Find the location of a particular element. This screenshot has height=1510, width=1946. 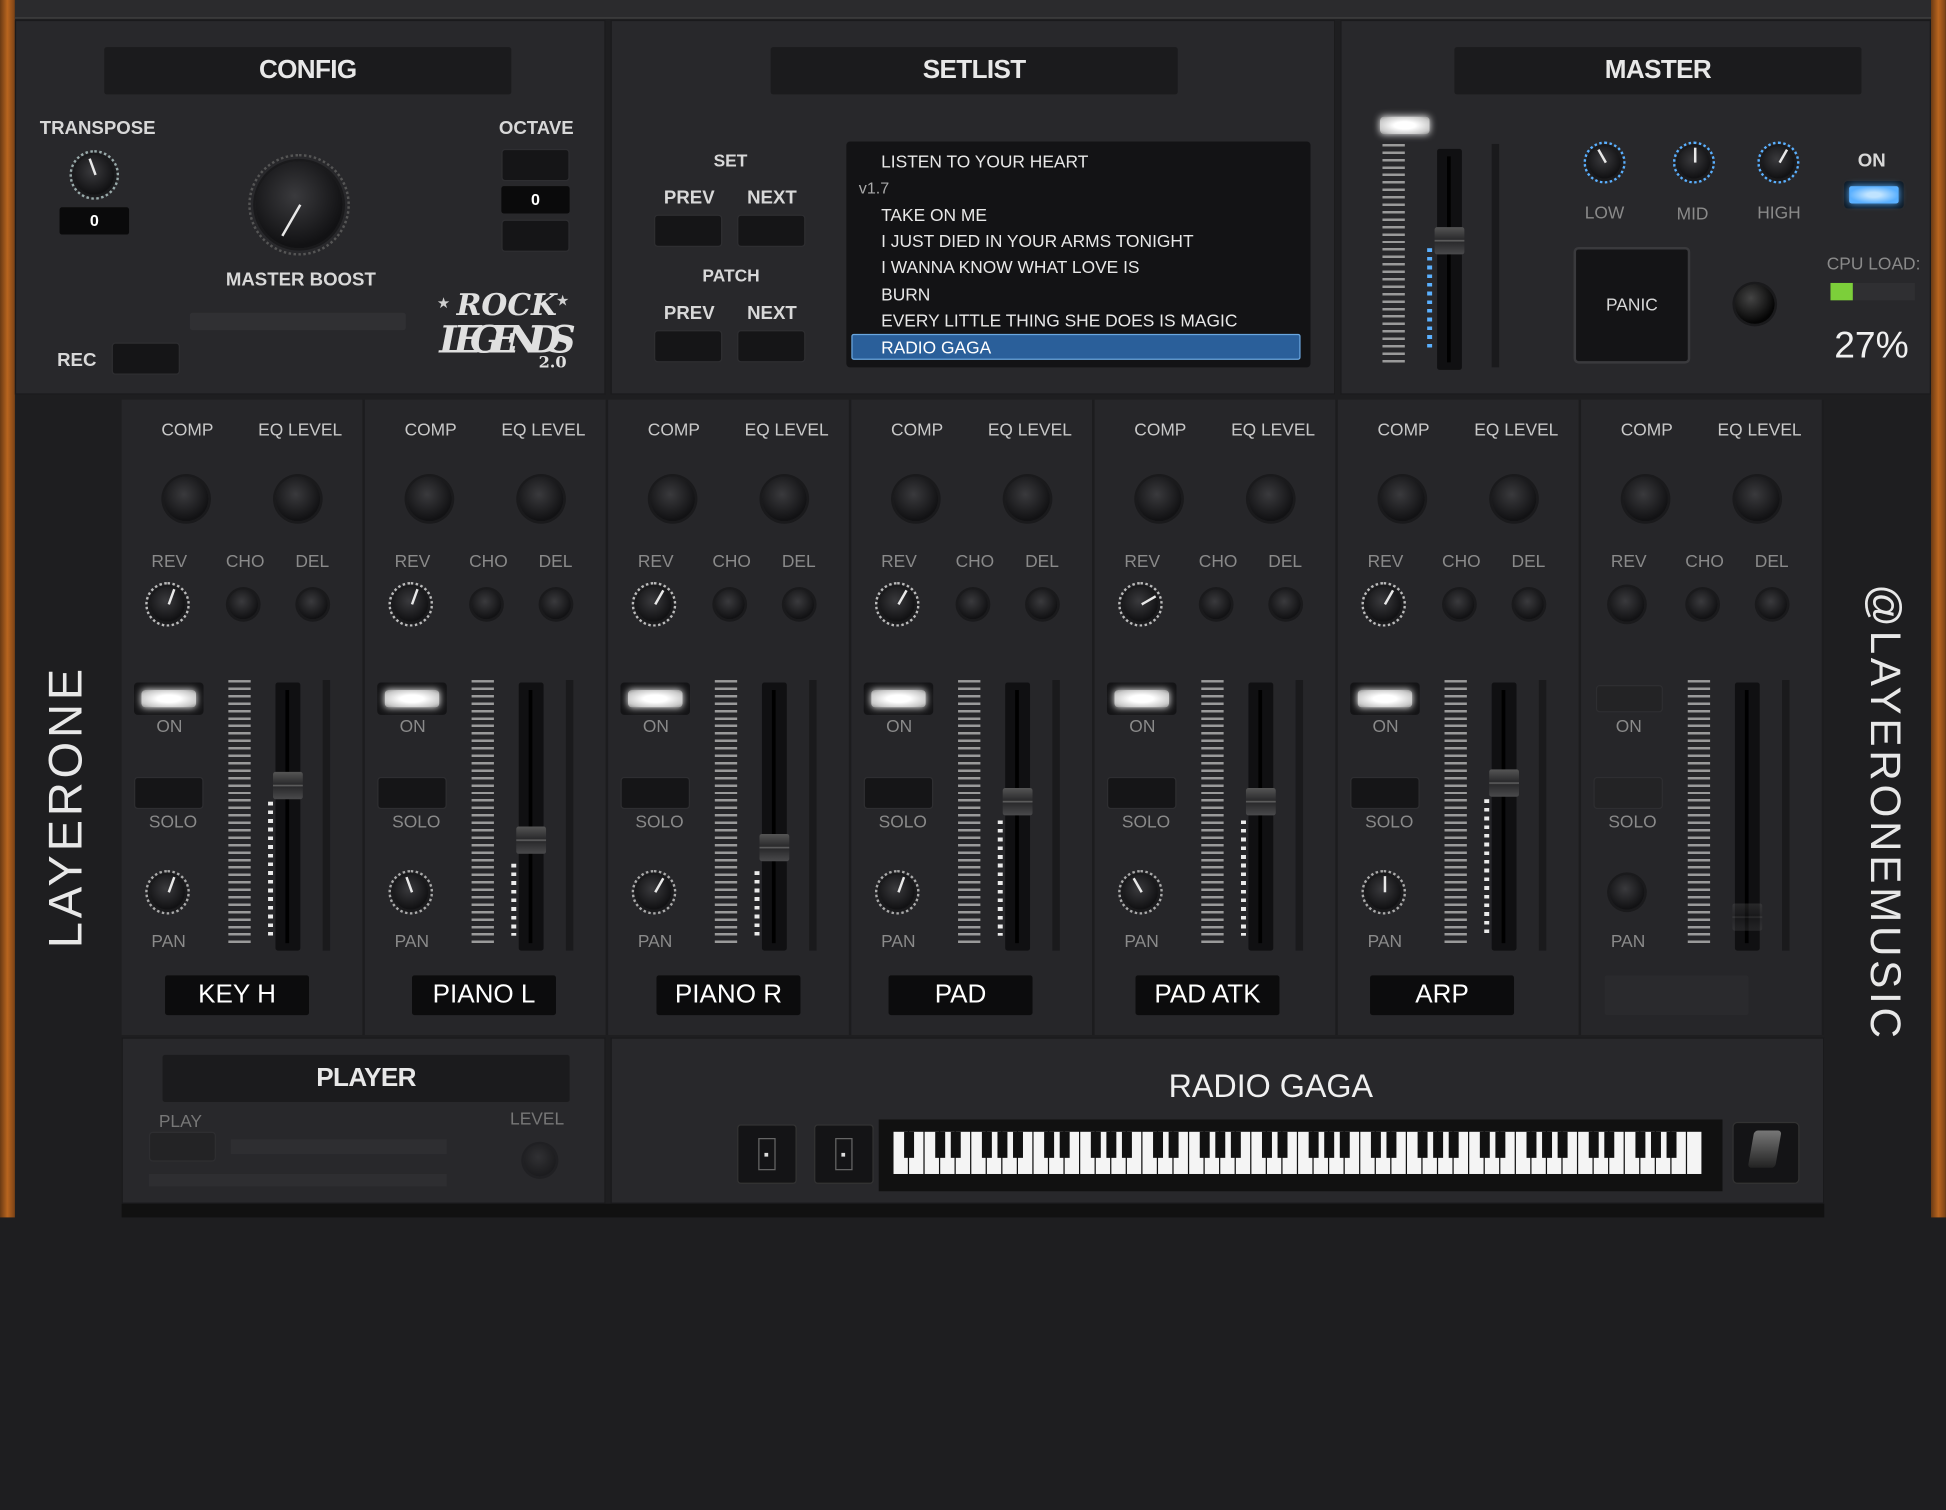

player-progress is located at coordinates (338, 1147).